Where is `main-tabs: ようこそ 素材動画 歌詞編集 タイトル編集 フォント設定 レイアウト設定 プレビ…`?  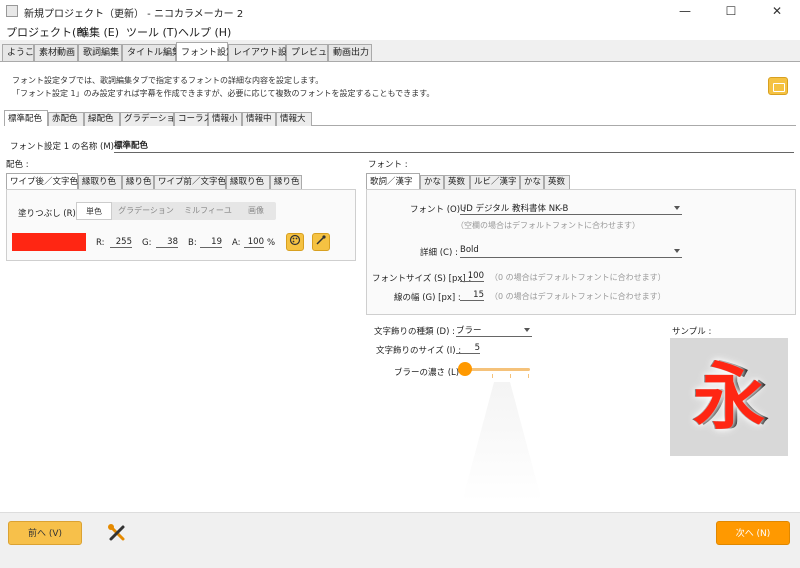
main-tabs: ようこそ 素材動画 歌詞編集 タイトル編集 フォント設定 レイアウト設定 プレビ… is located at coordinates (400, 52).